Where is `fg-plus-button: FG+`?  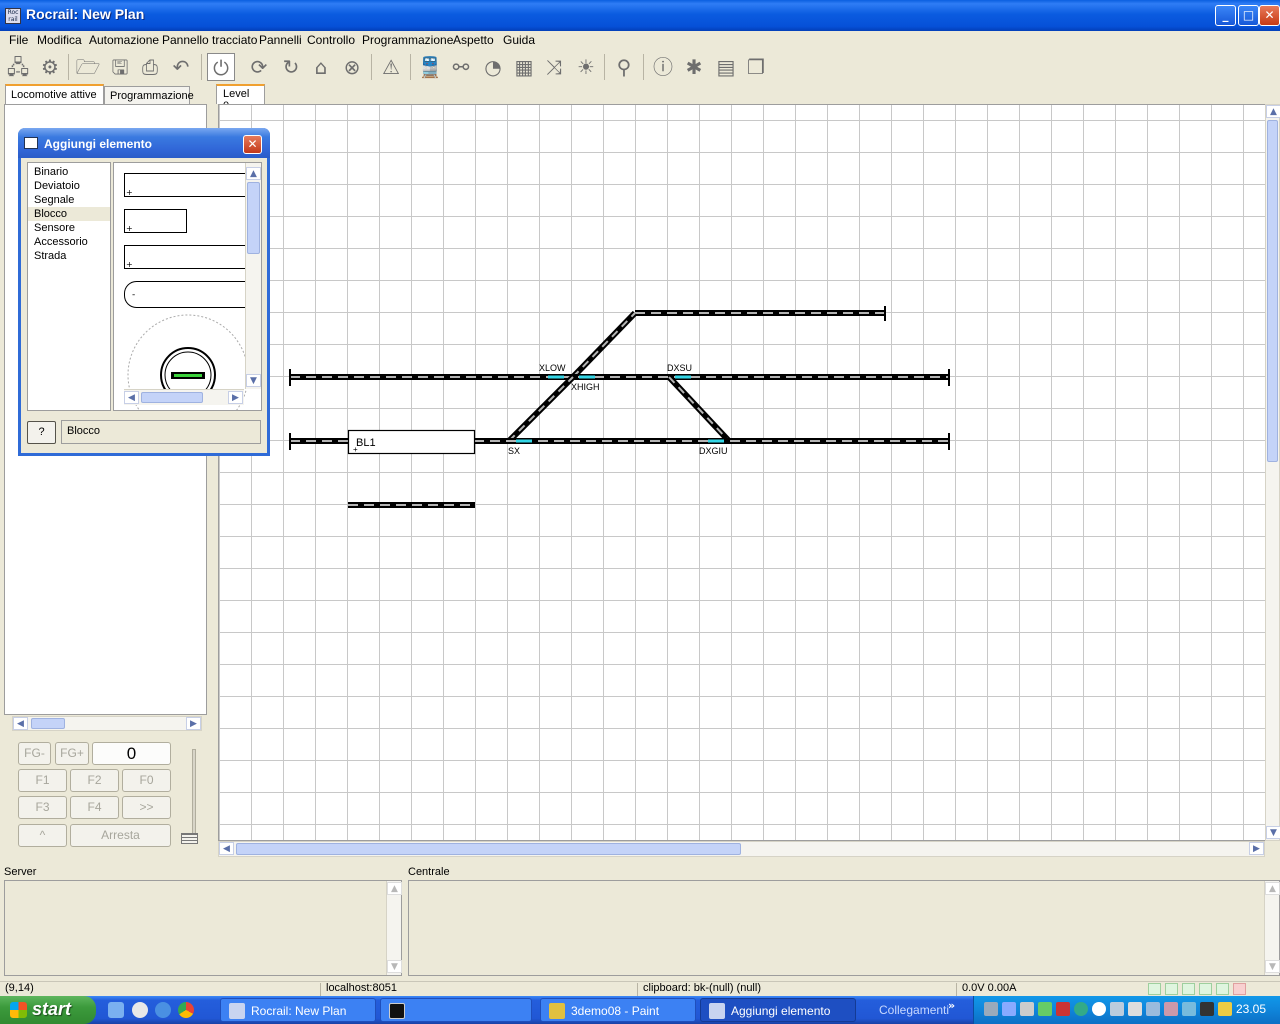 fg-plus-button: FG+ is located at coordinates (72, 753).